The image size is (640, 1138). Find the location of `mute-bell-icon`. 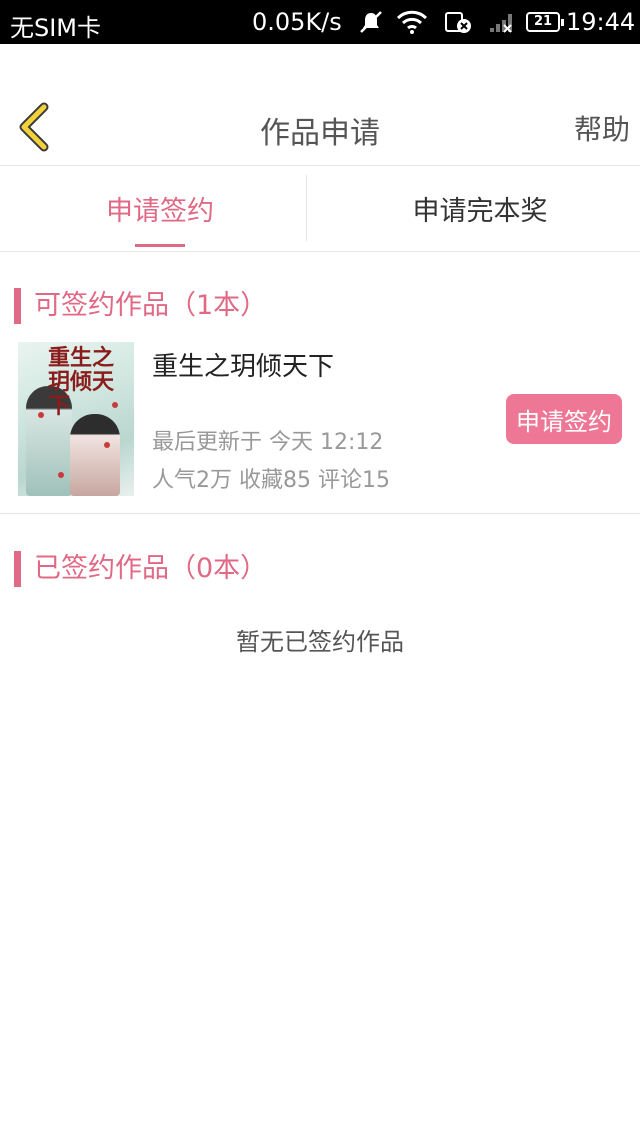

mute-bell-icon is located at coordinates (371, 25).